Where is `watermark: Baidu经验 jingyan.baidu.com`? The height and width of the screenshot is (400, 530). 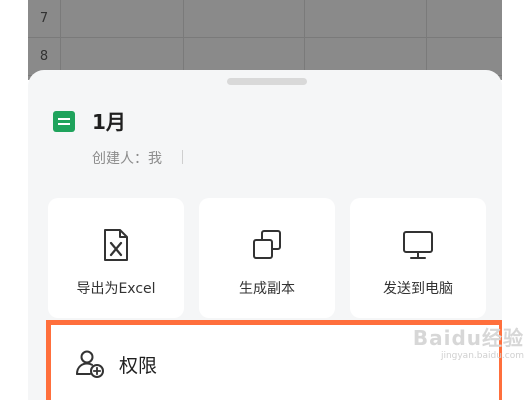 watermark: Baidu经验 jingyan.baidu.com is located at coordinates (468, 341).